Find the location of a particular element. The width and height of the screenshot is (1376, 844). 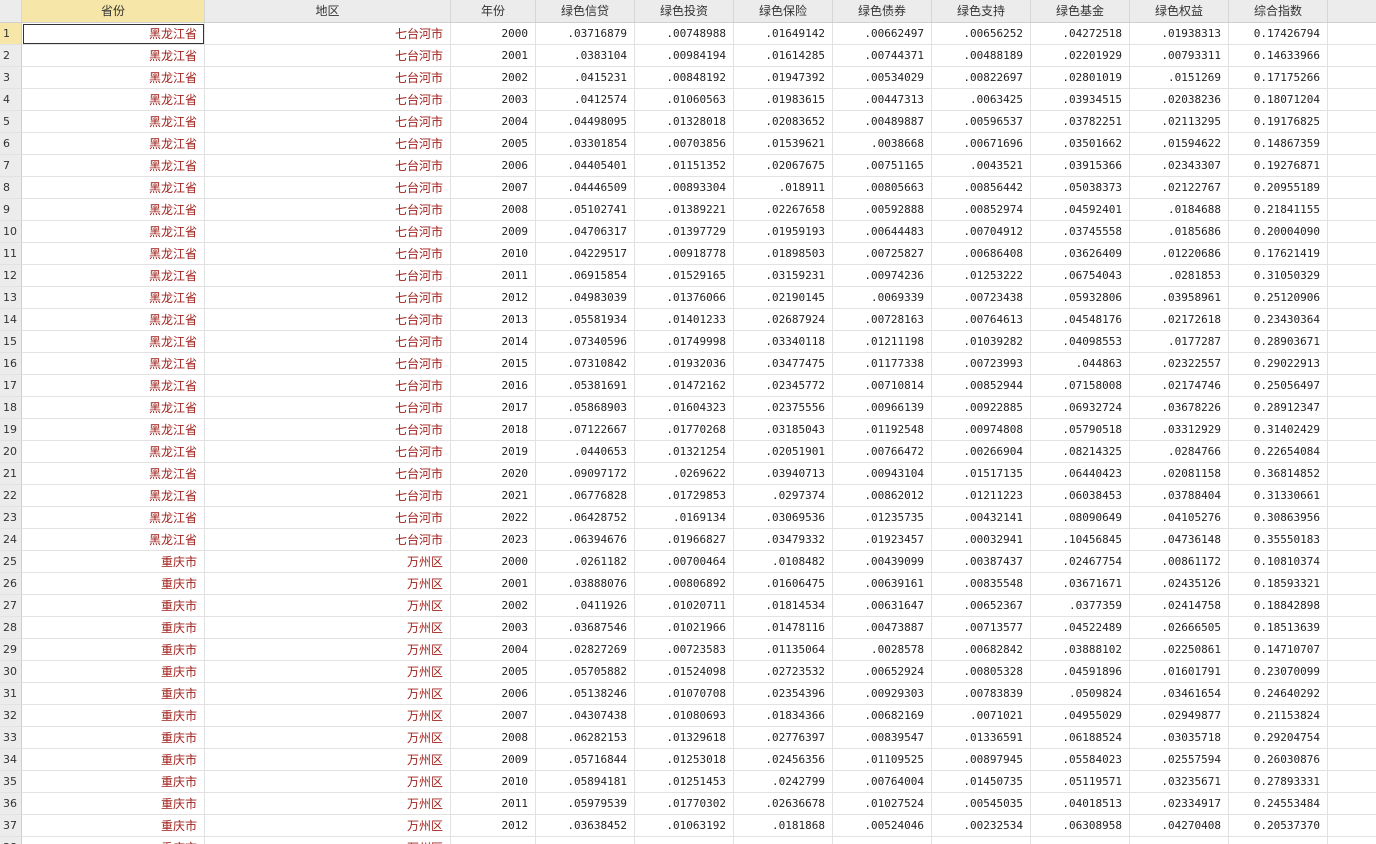

row-number: 26 is located at coordinates (11, 584).